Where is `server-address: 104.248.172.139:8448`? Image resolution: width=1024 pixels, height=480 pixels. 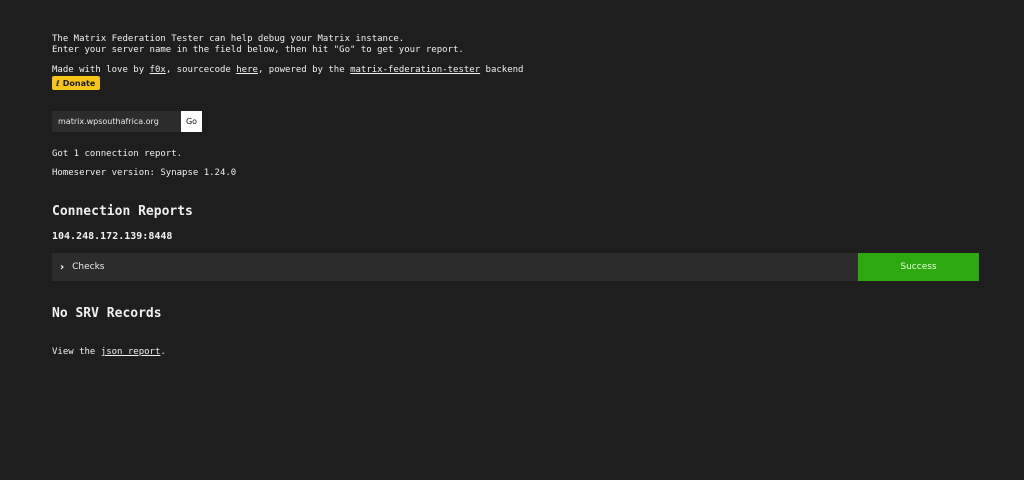 server-address: 104.248.172.139:8448 is located at coordinates (112, 236).